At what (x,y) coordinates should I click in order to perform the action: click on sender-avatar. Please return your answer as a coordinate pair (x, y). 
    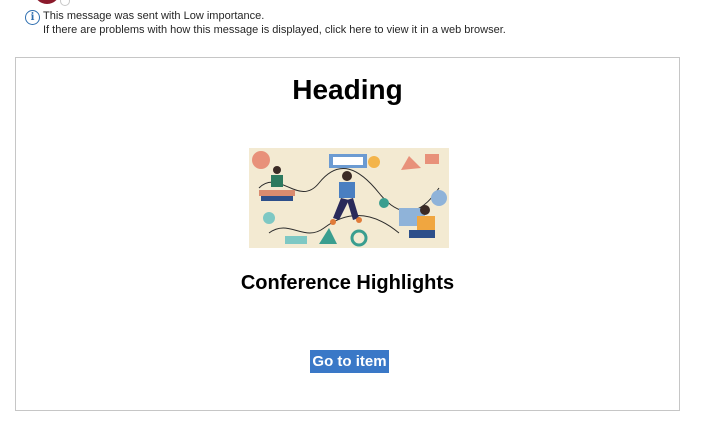
    Looking at the image, I should click on (47, 2).